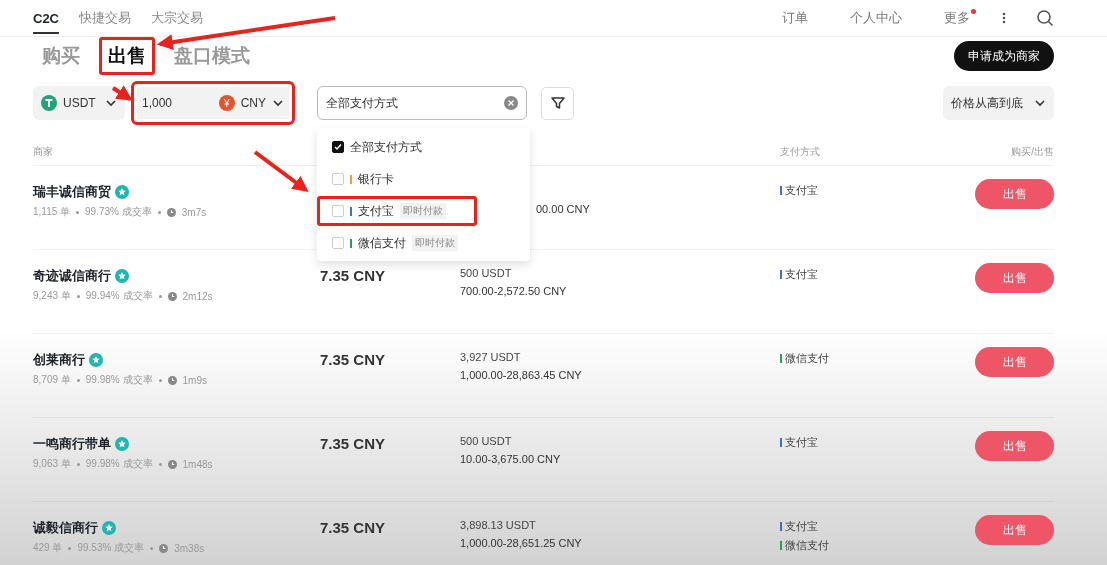 This screenshot has height=565, width=1107. I want to click on notification-dot, so click(973, 11).